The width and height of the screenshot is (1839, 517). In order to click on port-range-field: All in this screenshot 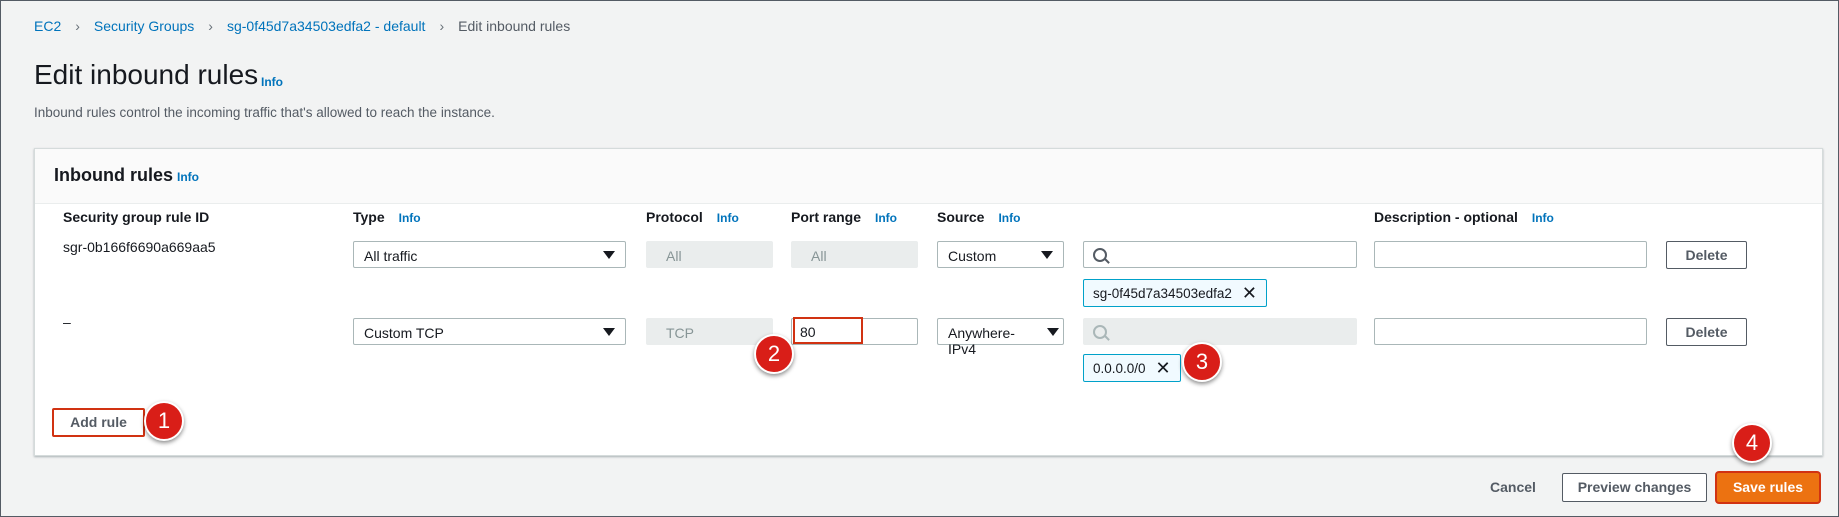, I will do `click(854, 254)`.